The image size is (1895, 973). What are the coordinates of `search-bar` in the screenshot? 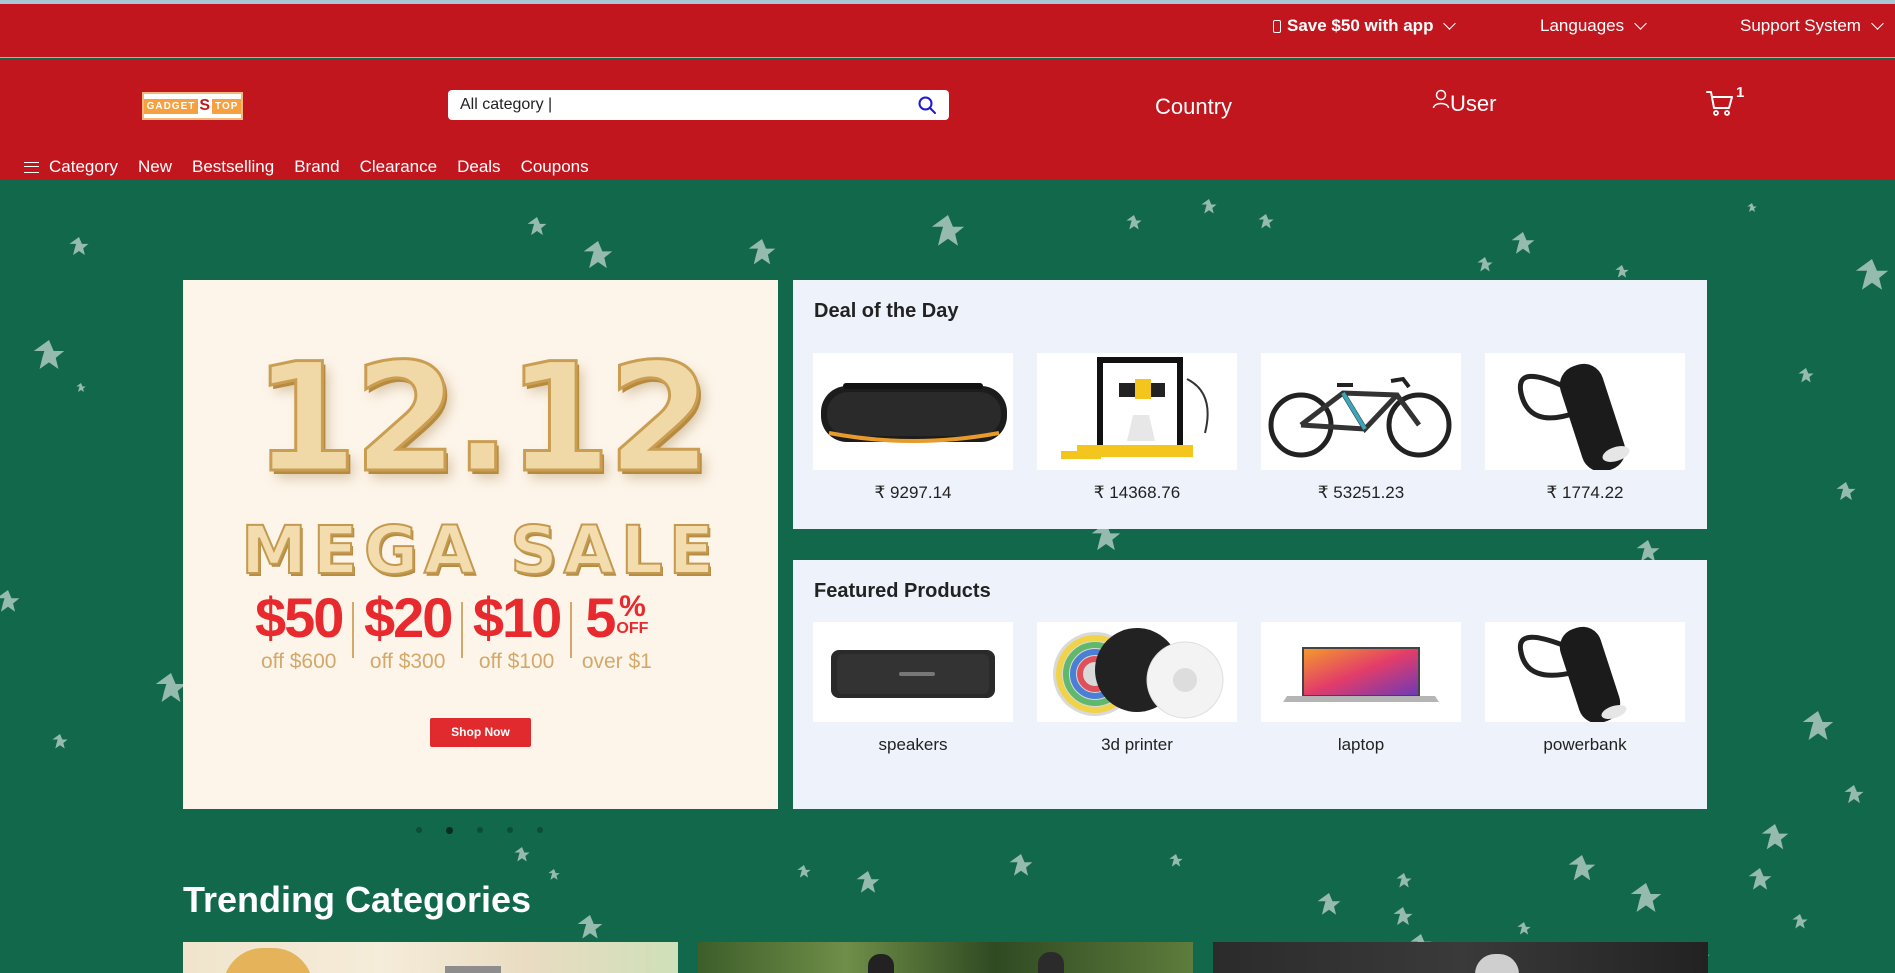 It's located at (698, 105).